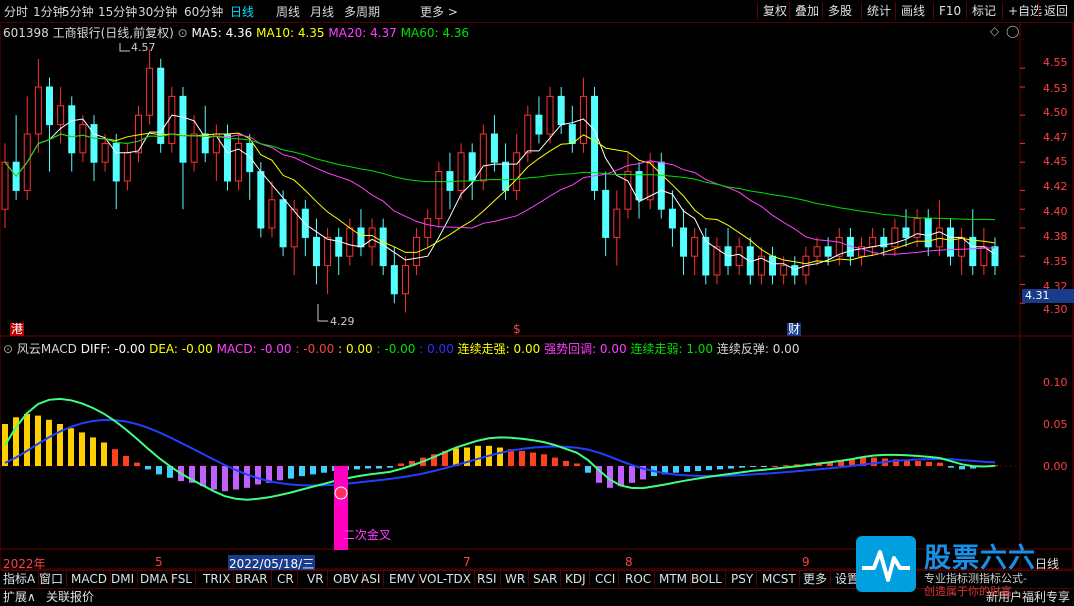 The image size is (1074, 606). What do you see at coordinates (154, 579) in the screenshot?
I see `indicator-tab-4: DMA` at bounding box center [154, 579].